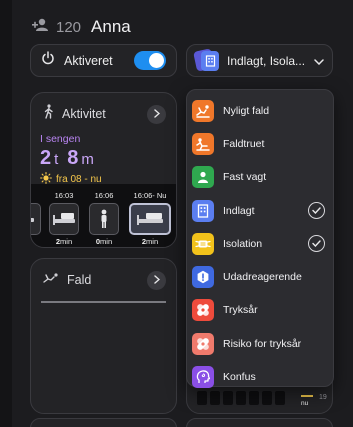  What do you see at coordinates (260, 210) in the screenshot?
I see `status-option-admitted: Indlagt` at bounding box center [260, 210].